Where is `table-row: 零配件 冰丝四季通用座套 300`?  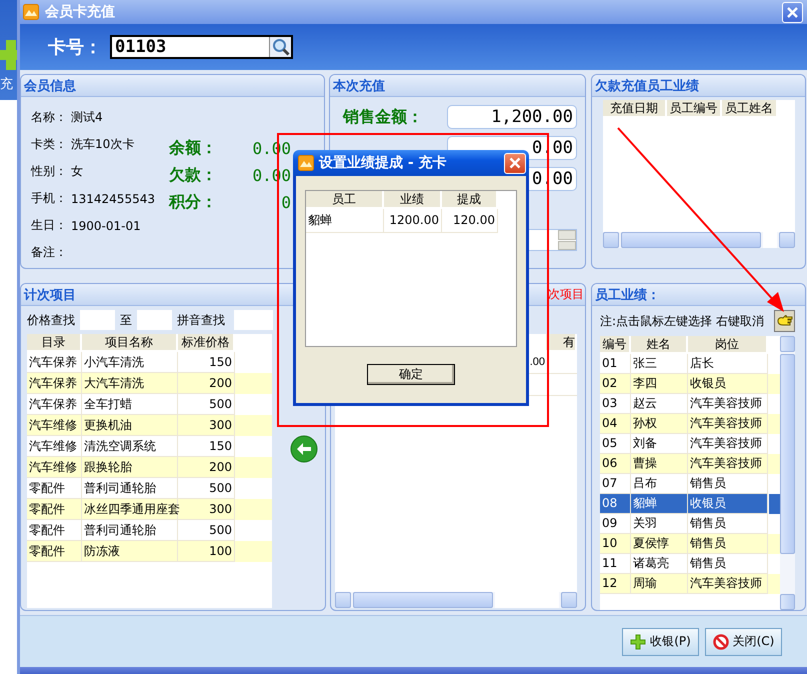 table-row: 零配件 冰丝四季通用座套 300 is located at coordinates (149, 509).